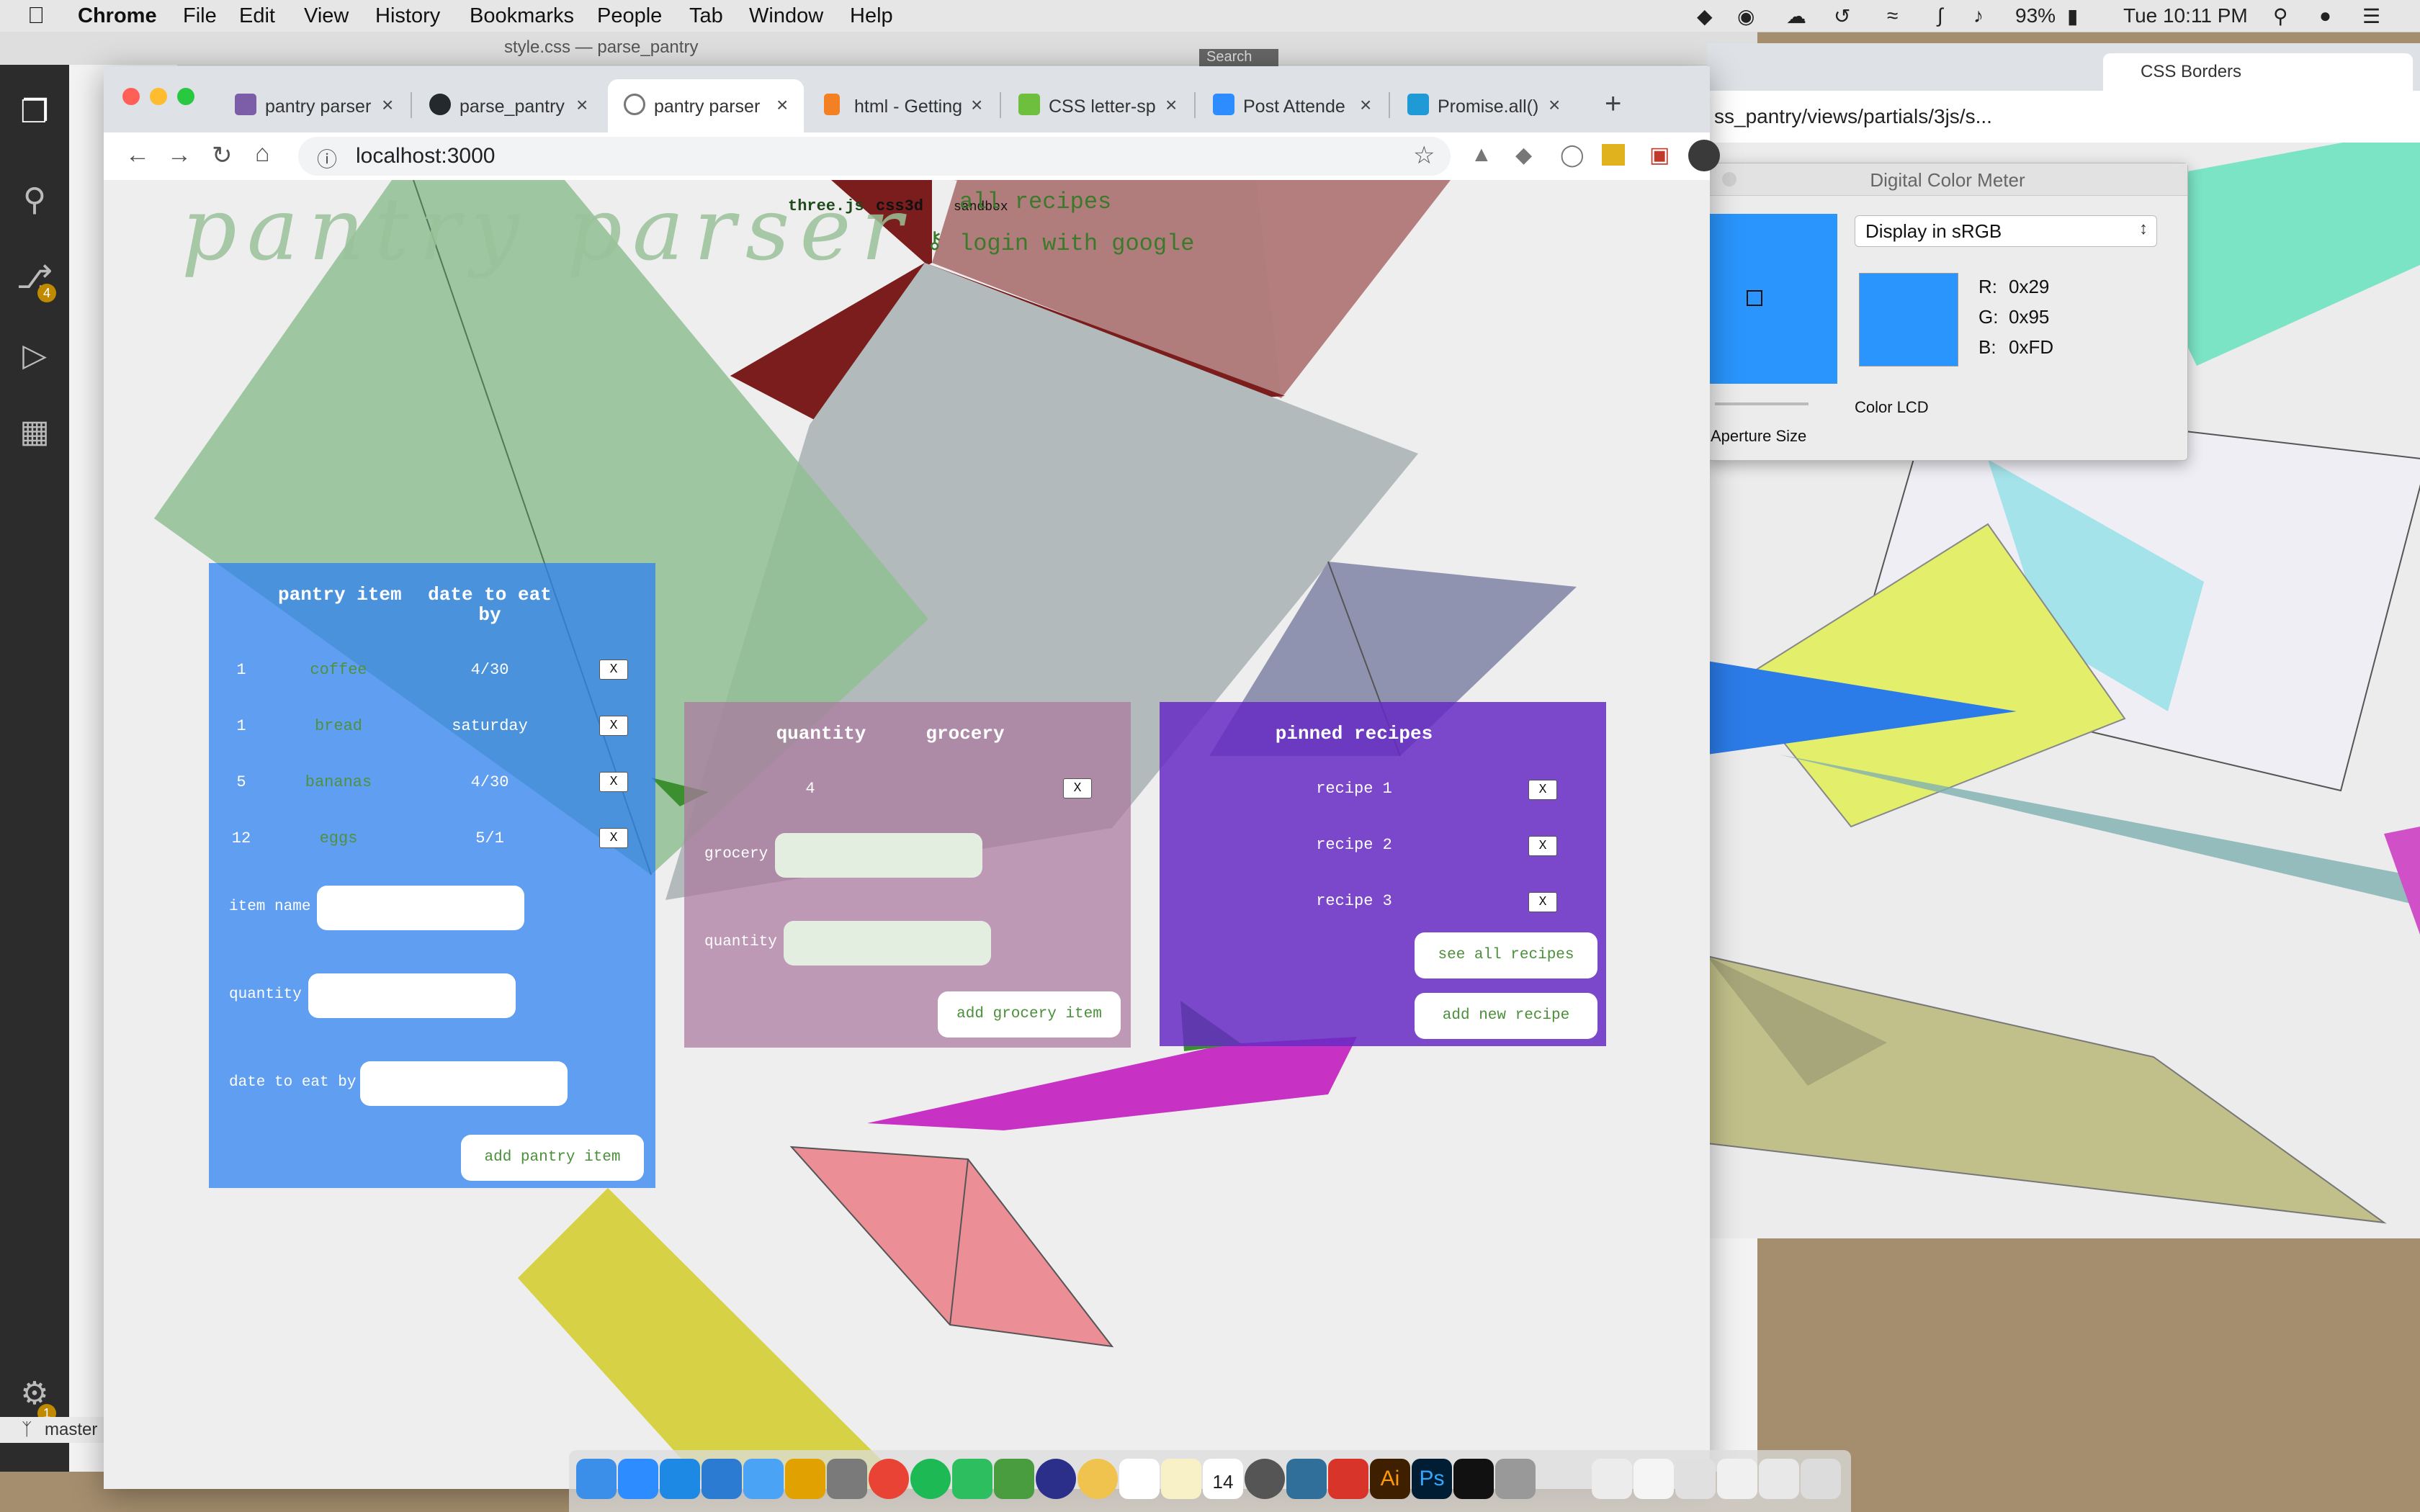 The image size is (2420, 1512). What do you see at coordinates (420, 908) in the screenshot?
I see `item-name-input` at bounding box center [420, 908].